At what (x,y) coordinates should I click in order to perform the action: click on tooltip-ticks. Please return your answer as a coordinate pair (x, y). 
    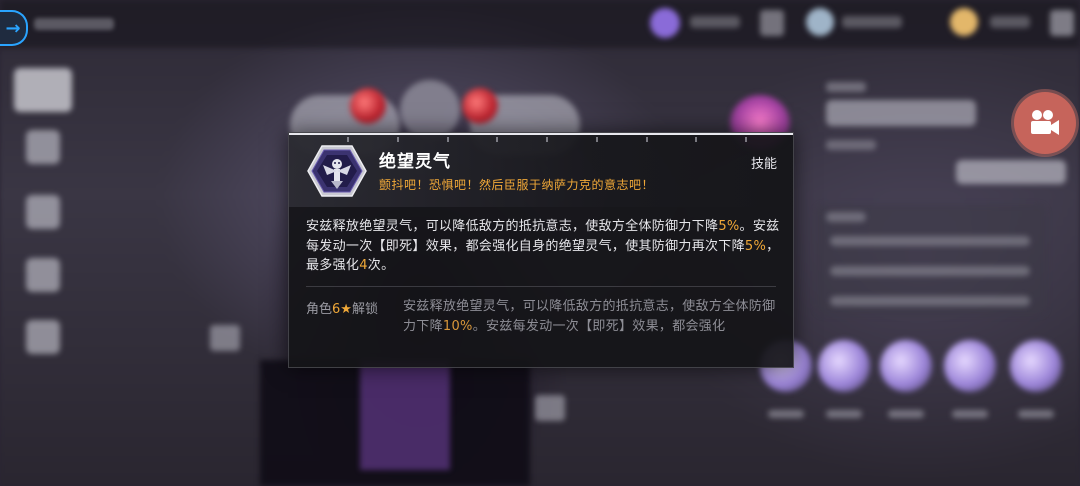
    Looking at the image, I should click on (547, 140).